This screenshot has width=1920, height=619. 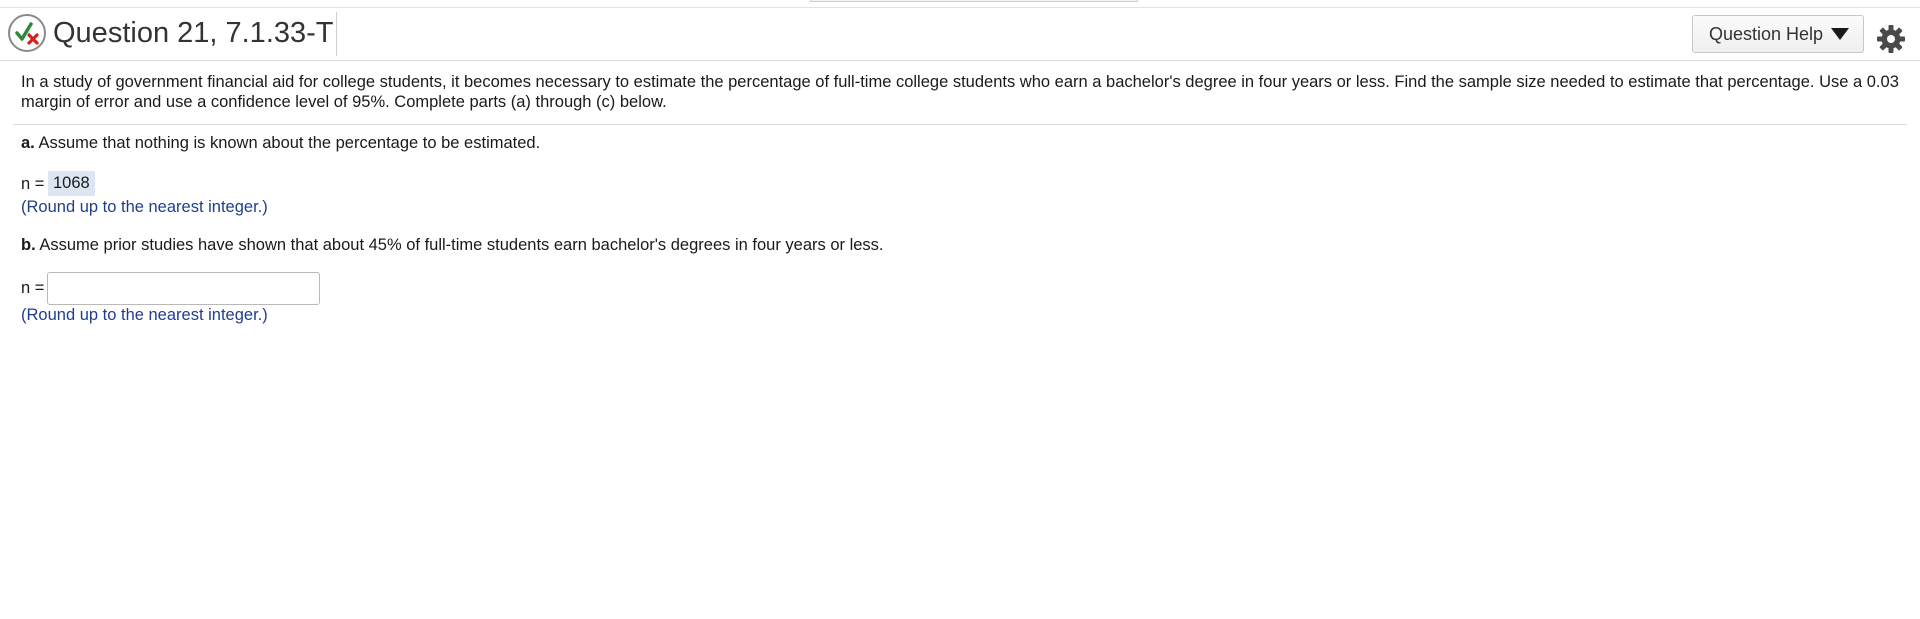 I want to click on part-b-hint: (Round up to the nearest integer.), so click(x=144, y=315).